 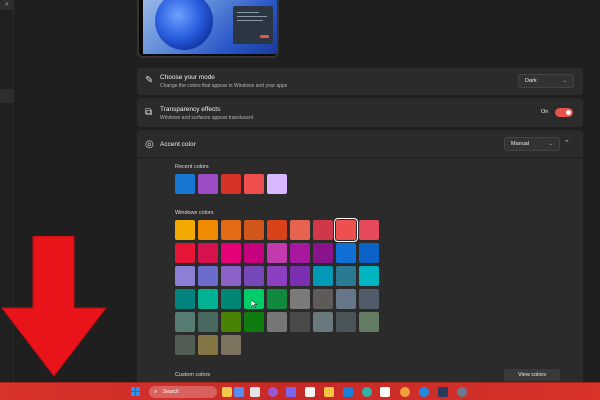 I want to click on taskbar-search: ⌕ Search, so click(x=183, y=392).